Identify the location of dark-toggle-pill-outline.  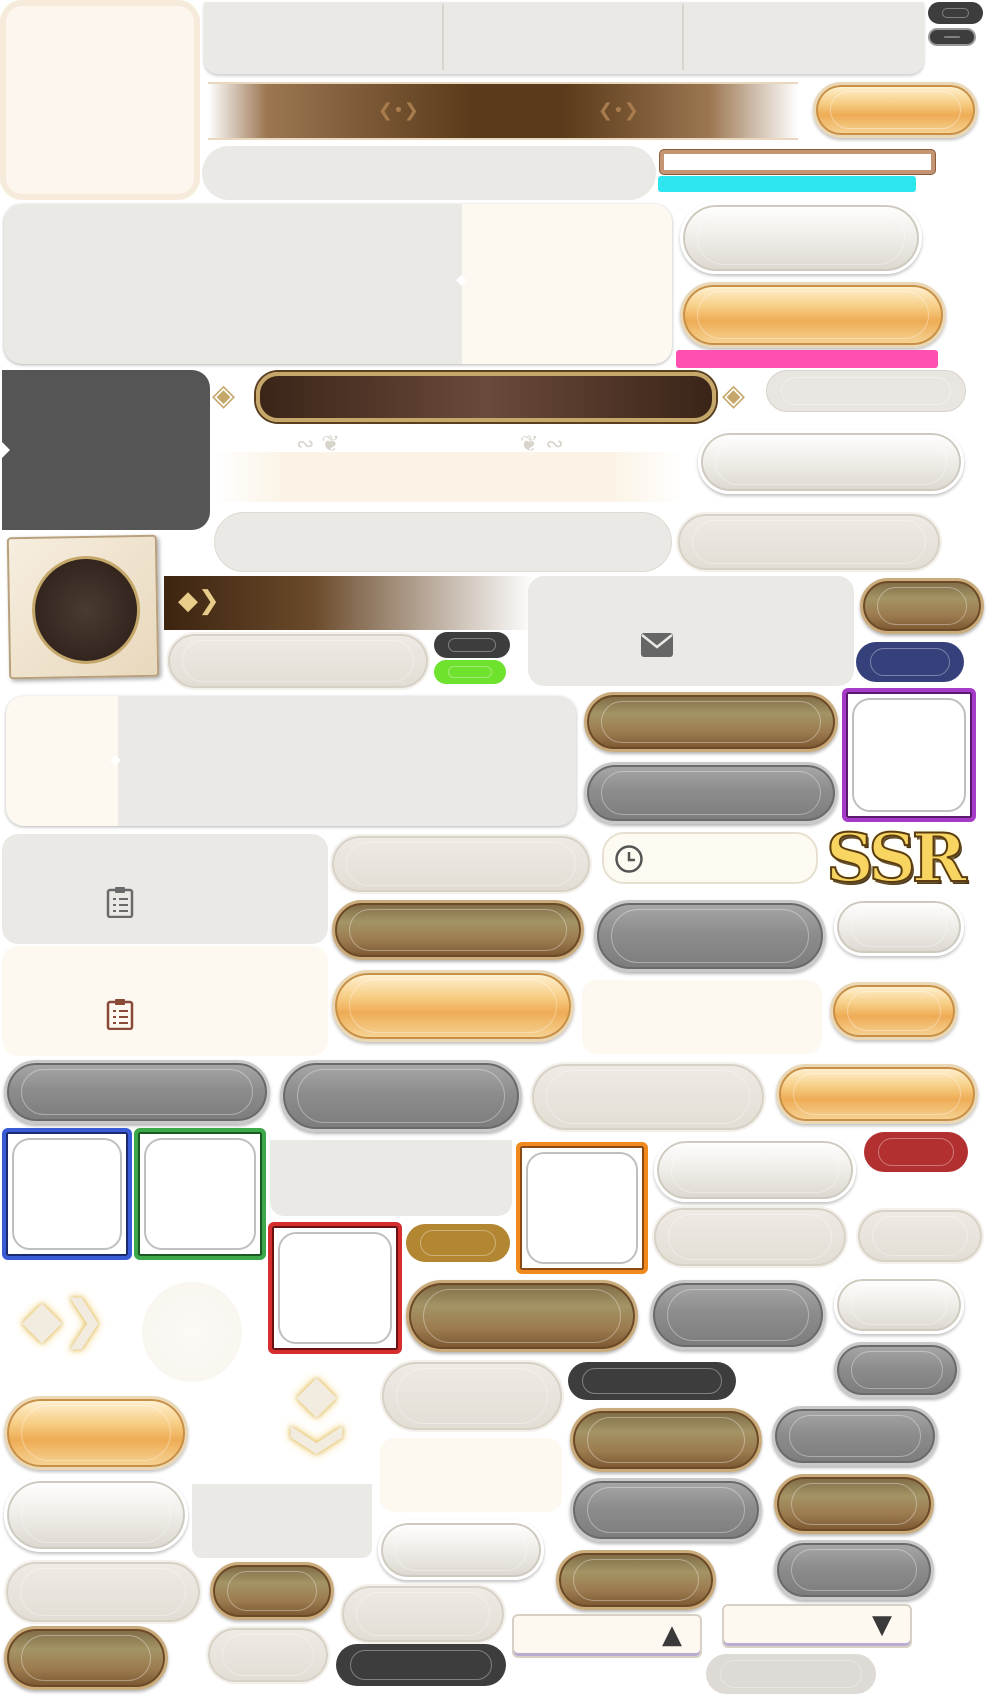
(952, 37).